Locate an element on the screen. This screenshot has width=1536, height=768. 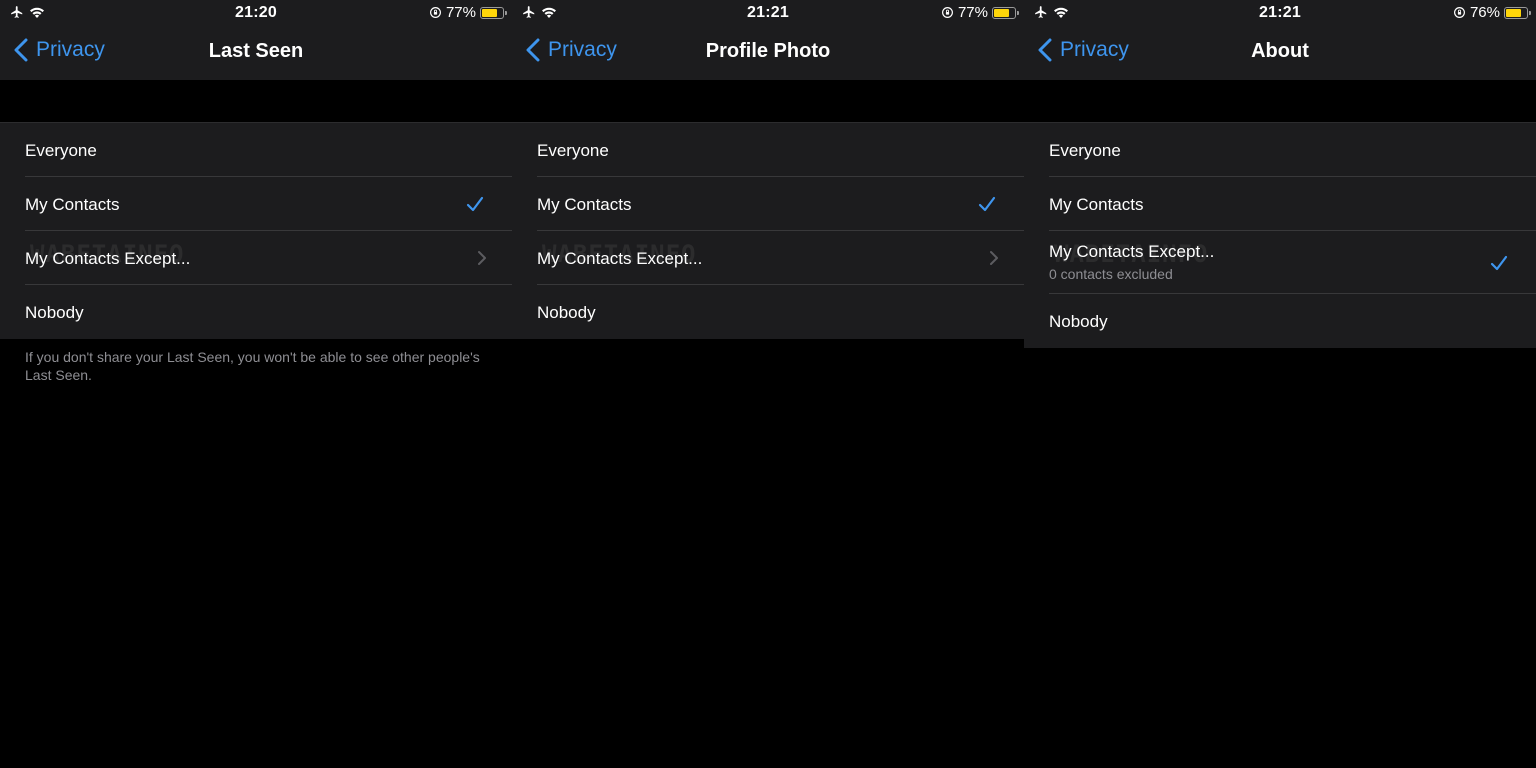
battery-percent: 76% is located at coordinates (1484, 12).